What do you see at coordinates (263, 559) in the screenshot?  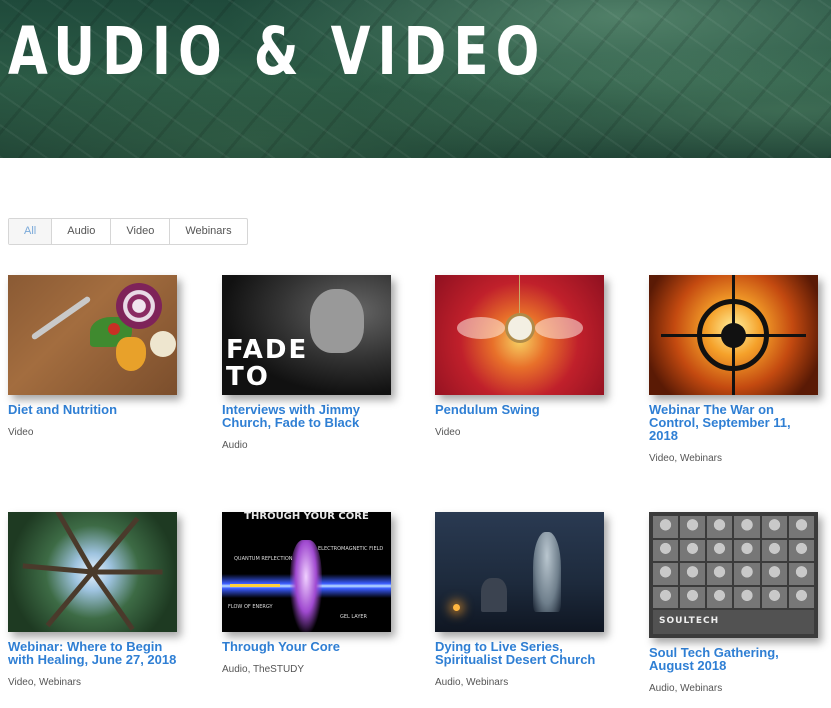 I see `diagram-label: QUANTUM REFLECTION` at bounding box center [263, 559].